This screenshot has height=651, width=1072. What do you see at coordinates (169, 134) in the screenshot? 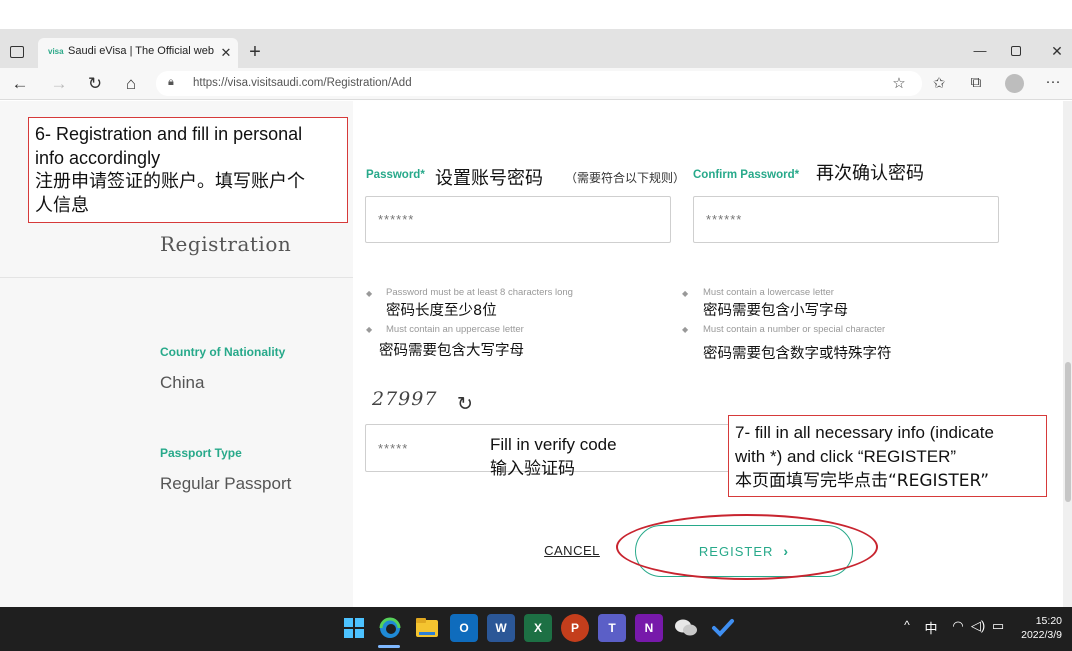
I see `step6-line1: 6- Registration and fill in personal` at bounding box center [169, 134].